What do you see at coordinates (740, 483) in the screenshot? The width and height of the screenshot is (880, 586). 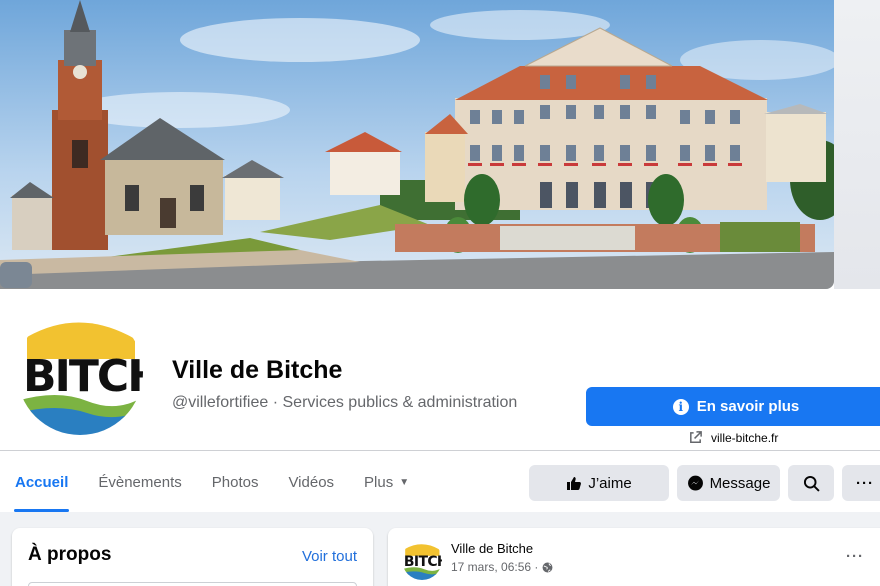 I see `message-label: Message` at bounding box center [740, 483].